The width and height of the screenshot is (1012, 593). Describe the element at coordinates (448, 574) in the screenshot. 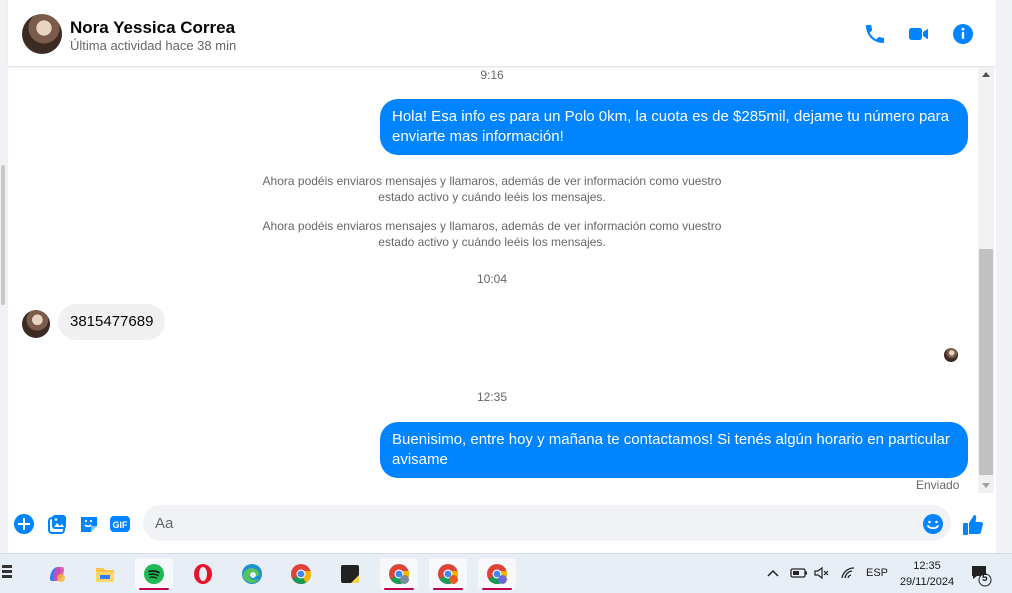

I see `chrome-profile-r-icon` at that location.